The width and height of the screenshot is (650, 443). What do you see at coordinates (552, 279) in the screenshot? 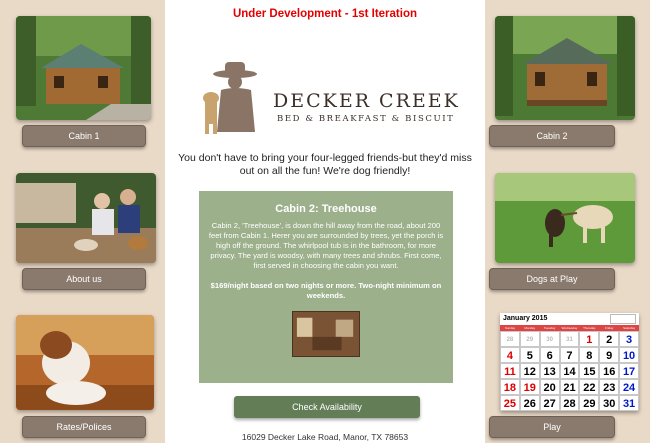
I see `nav-dogs-at-play-button: Dogs at Play` at bounding box center [552, 279].